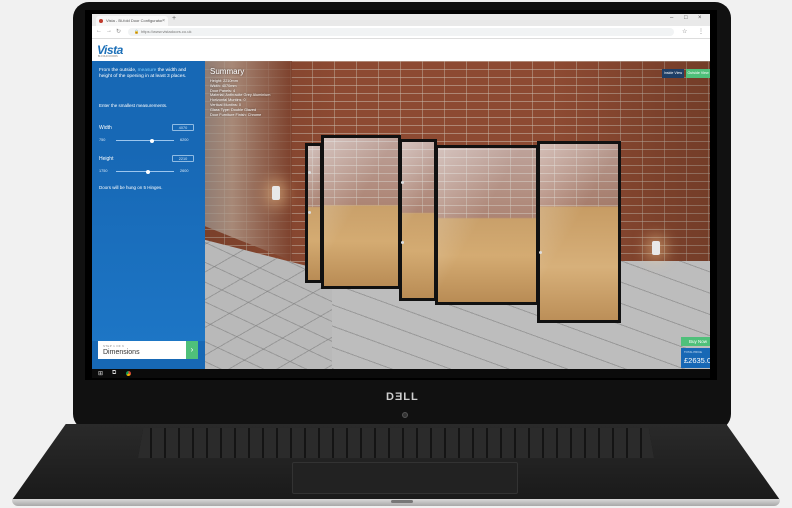 This screenshot has width=792, height=508. What do you see at coordinates (402, 397) in the screenshot?
I see `dell-logo: DƎLL` at bounding box center [402, 397].